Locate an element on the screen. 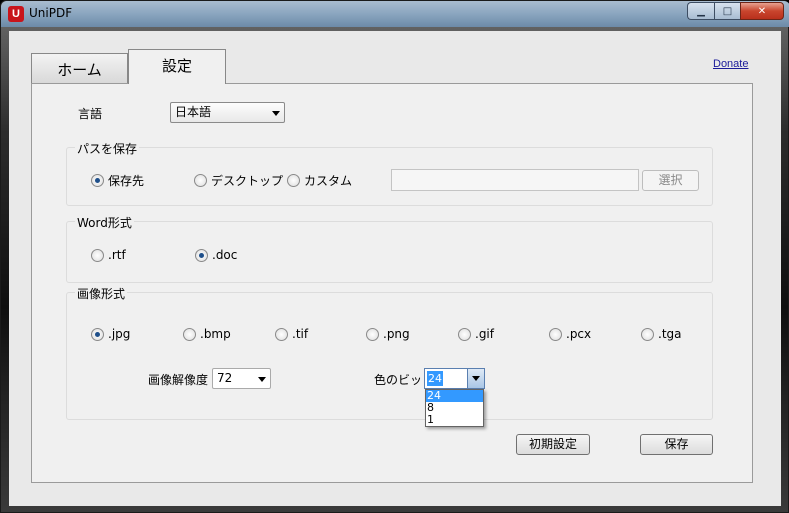 This screenshot has width=789, height=513. radio-pcx: .pcx is located at coordinates (570, 334).